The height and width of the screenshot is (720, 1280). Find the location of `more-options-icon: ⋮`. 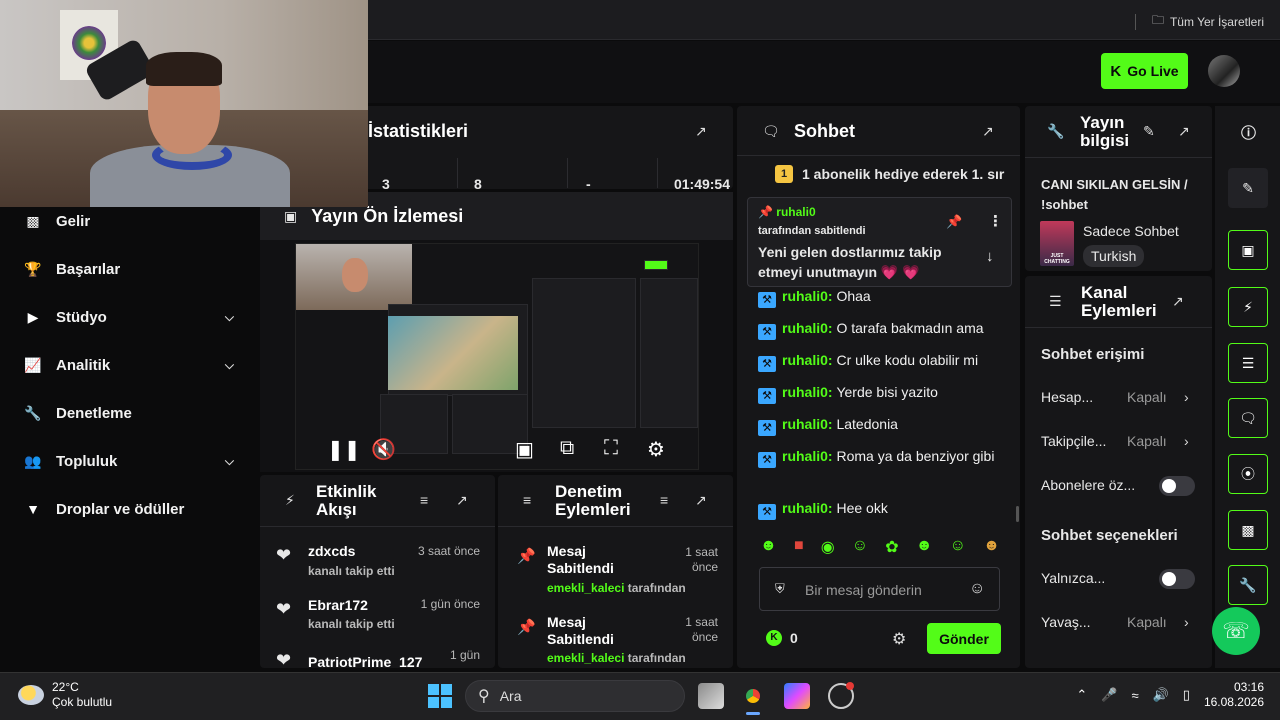

more-options-icon: ⋮ is located at coordinates (995, 221).